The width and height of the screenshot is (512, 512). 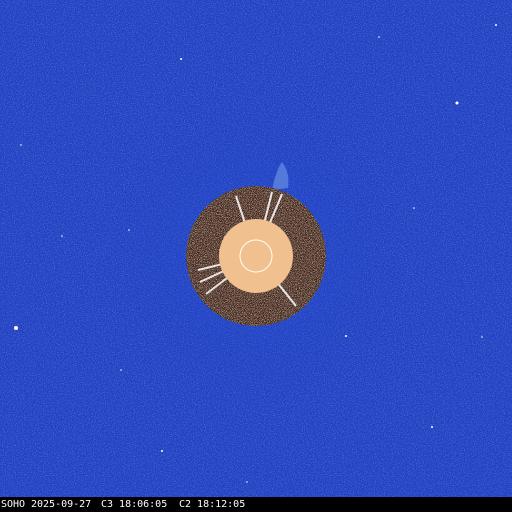 I want to click on occulter-disk, so click(x=256, y=256).